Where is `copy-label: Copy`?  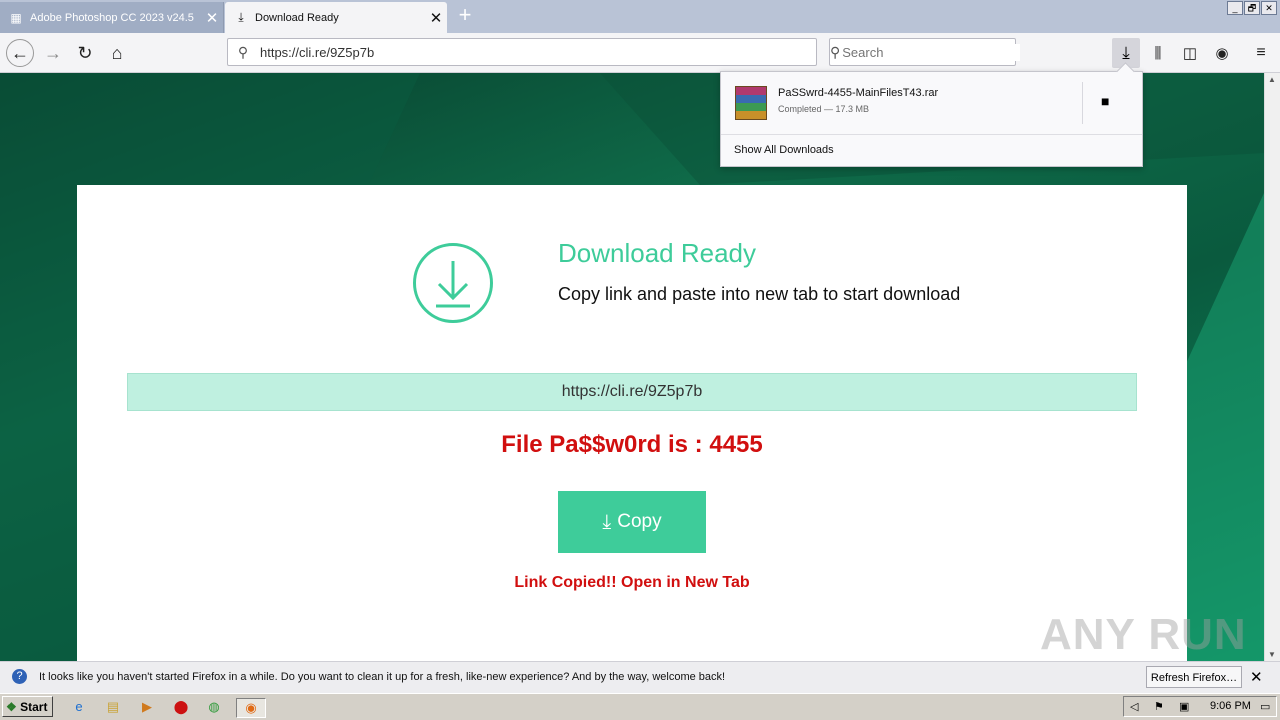 copy-label: Copy is located at coordinates (639, 521).